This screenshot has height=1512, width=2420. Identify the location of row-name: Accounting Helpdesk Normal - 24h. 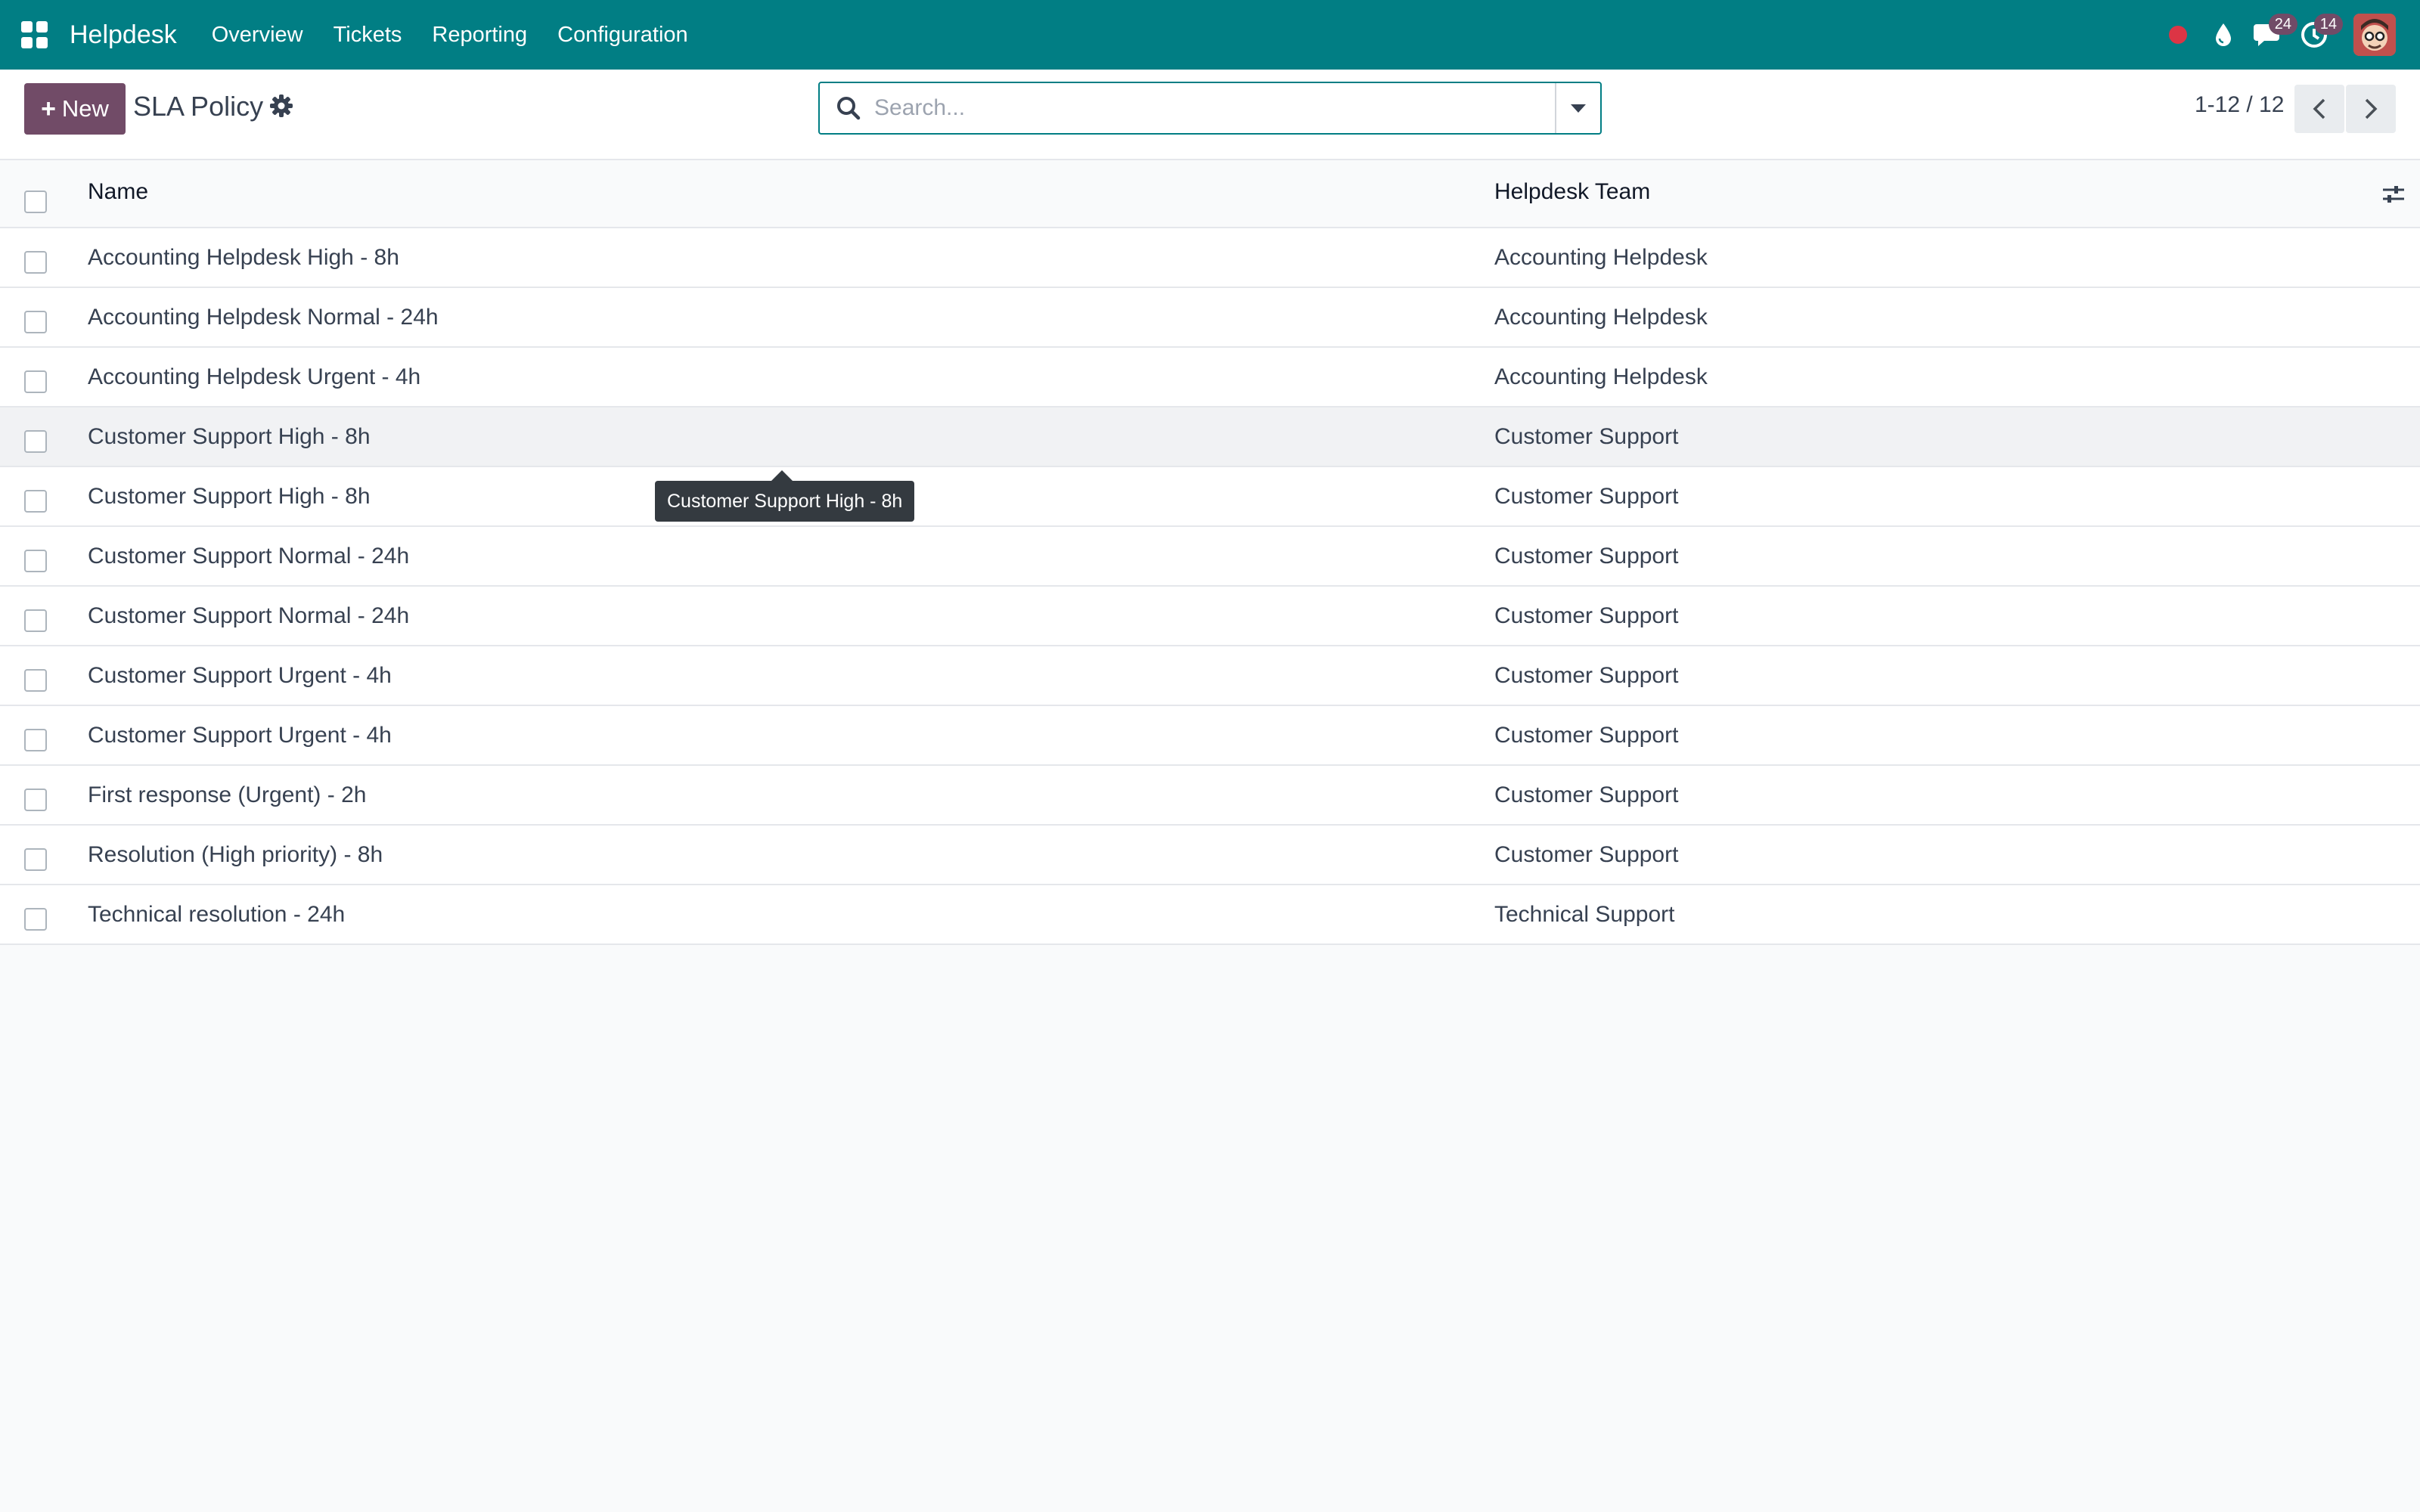
(263, 317).